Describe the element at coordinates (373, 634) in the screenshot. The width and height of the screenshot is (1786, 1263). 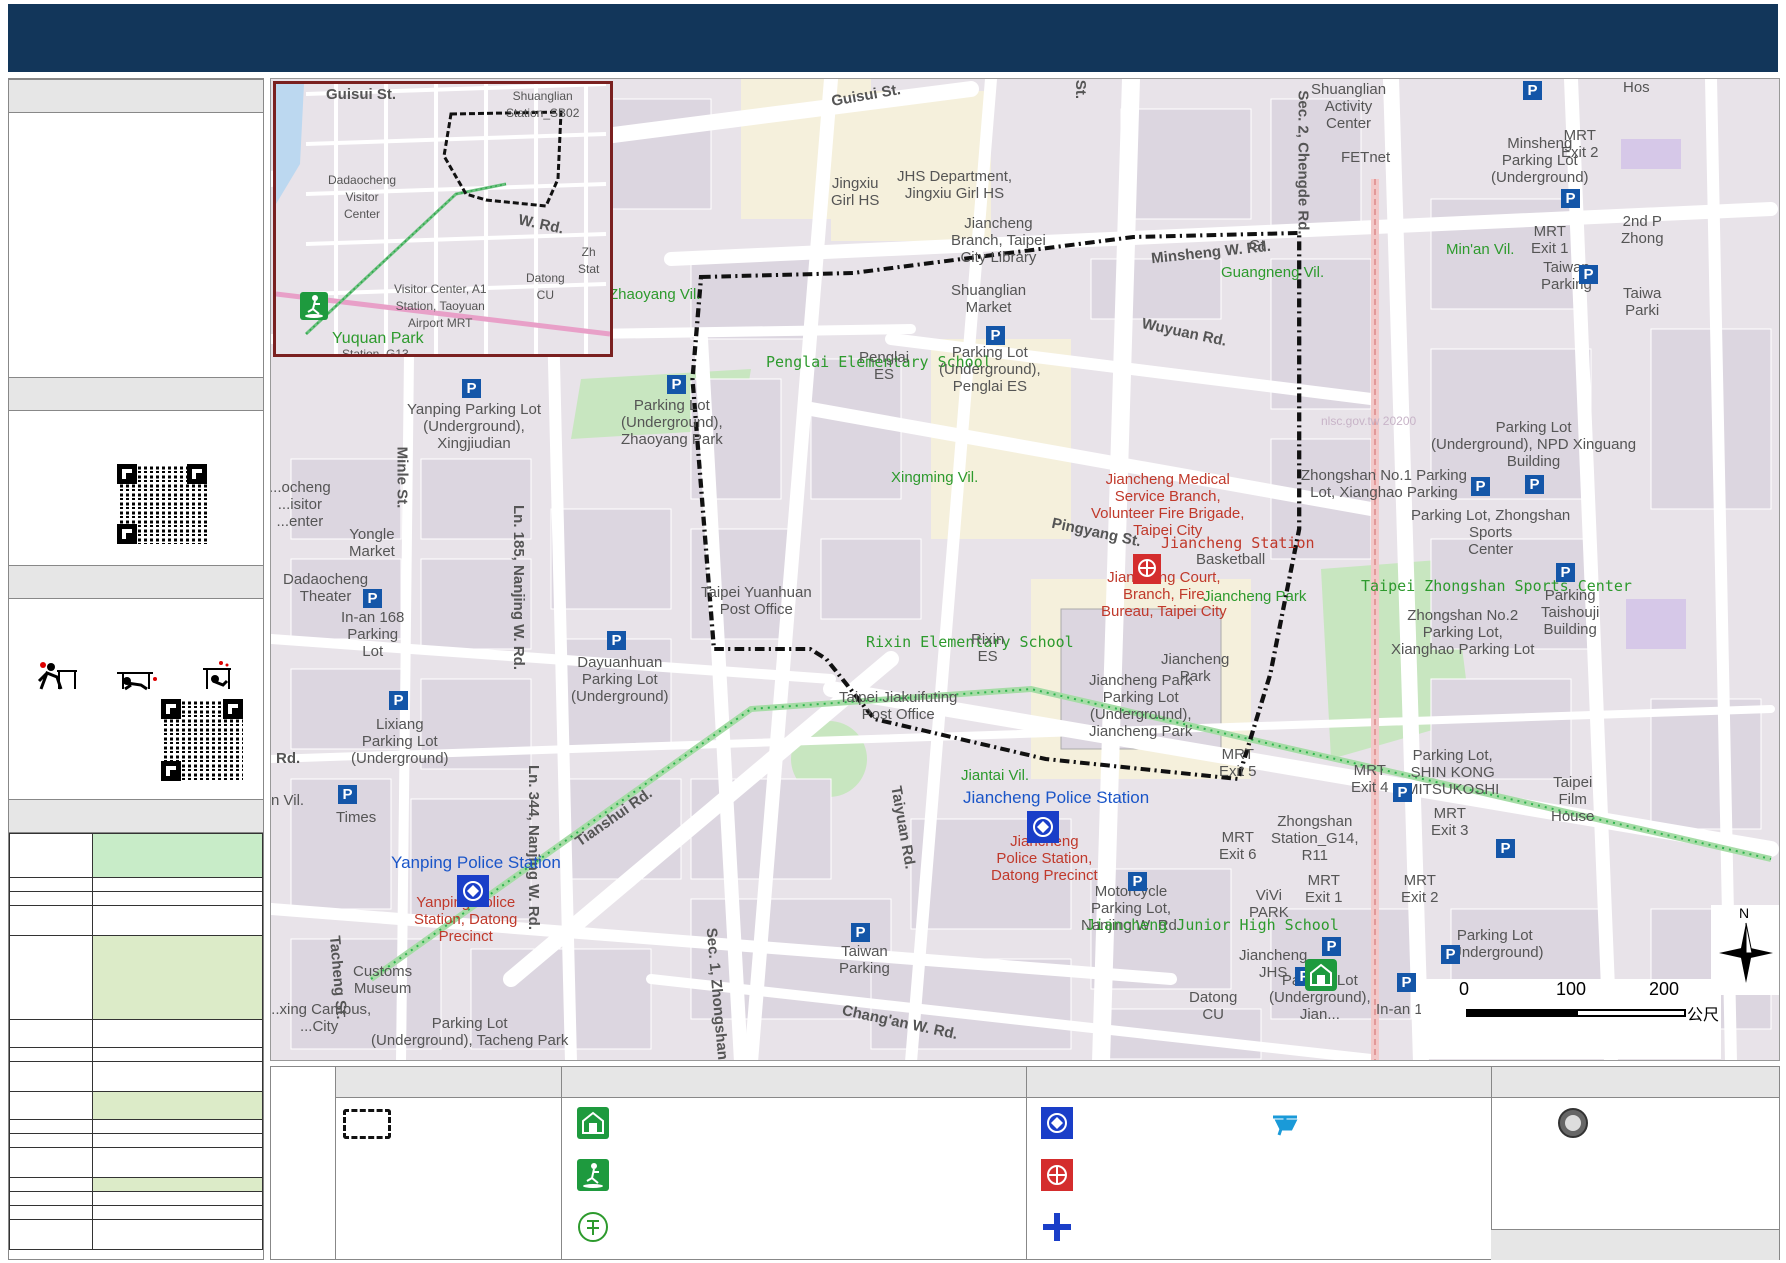
I see `place-label: In-an 168 Parking Lot` at that location.